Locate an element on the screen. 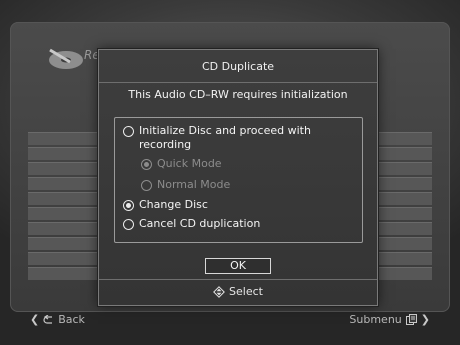 The image size is (460, 345). option-change-disc: Change Disc is located at coordinates (165, 205).